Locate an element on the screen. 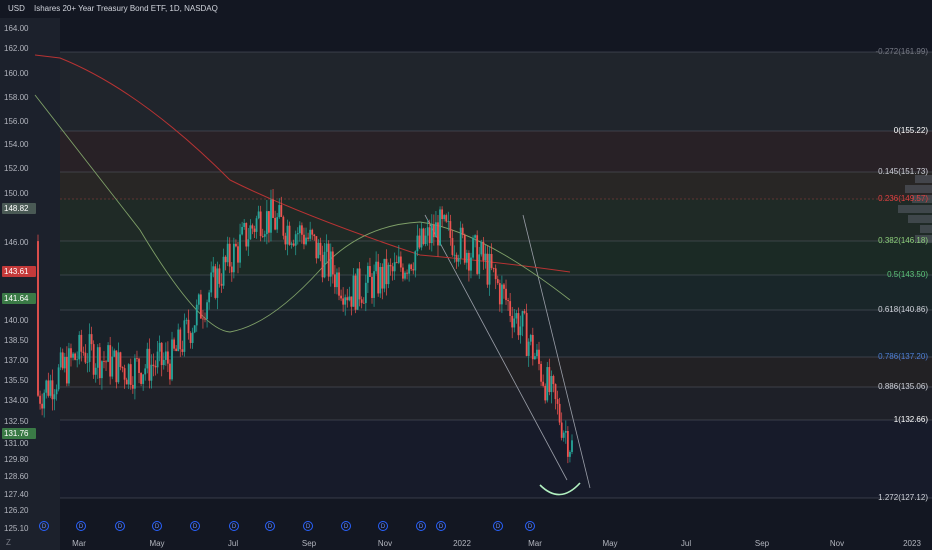  tradingview-logo-icon: Z is located at coordinates (12, 543).